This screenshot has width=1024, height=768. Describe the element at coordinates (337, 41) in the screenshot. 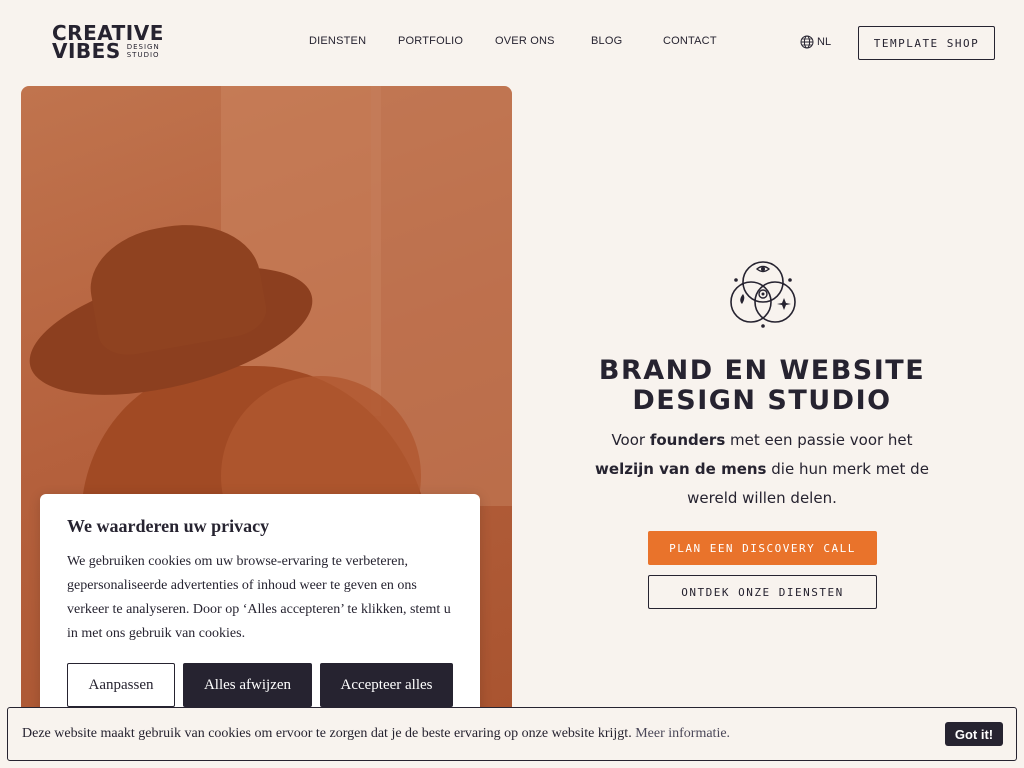

I see `nav-item-diensten: DIENSTEN` at that location.